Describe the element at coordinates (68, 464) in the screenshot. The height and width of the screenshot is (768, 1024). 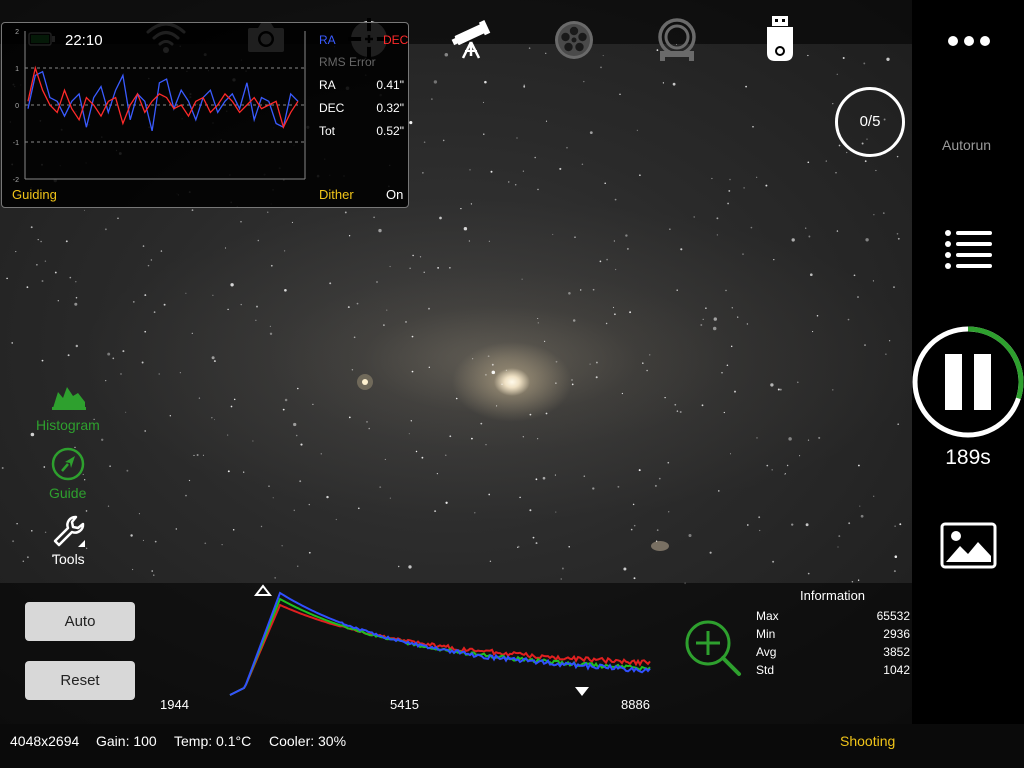
I see `guide-compass-icon` at that location.